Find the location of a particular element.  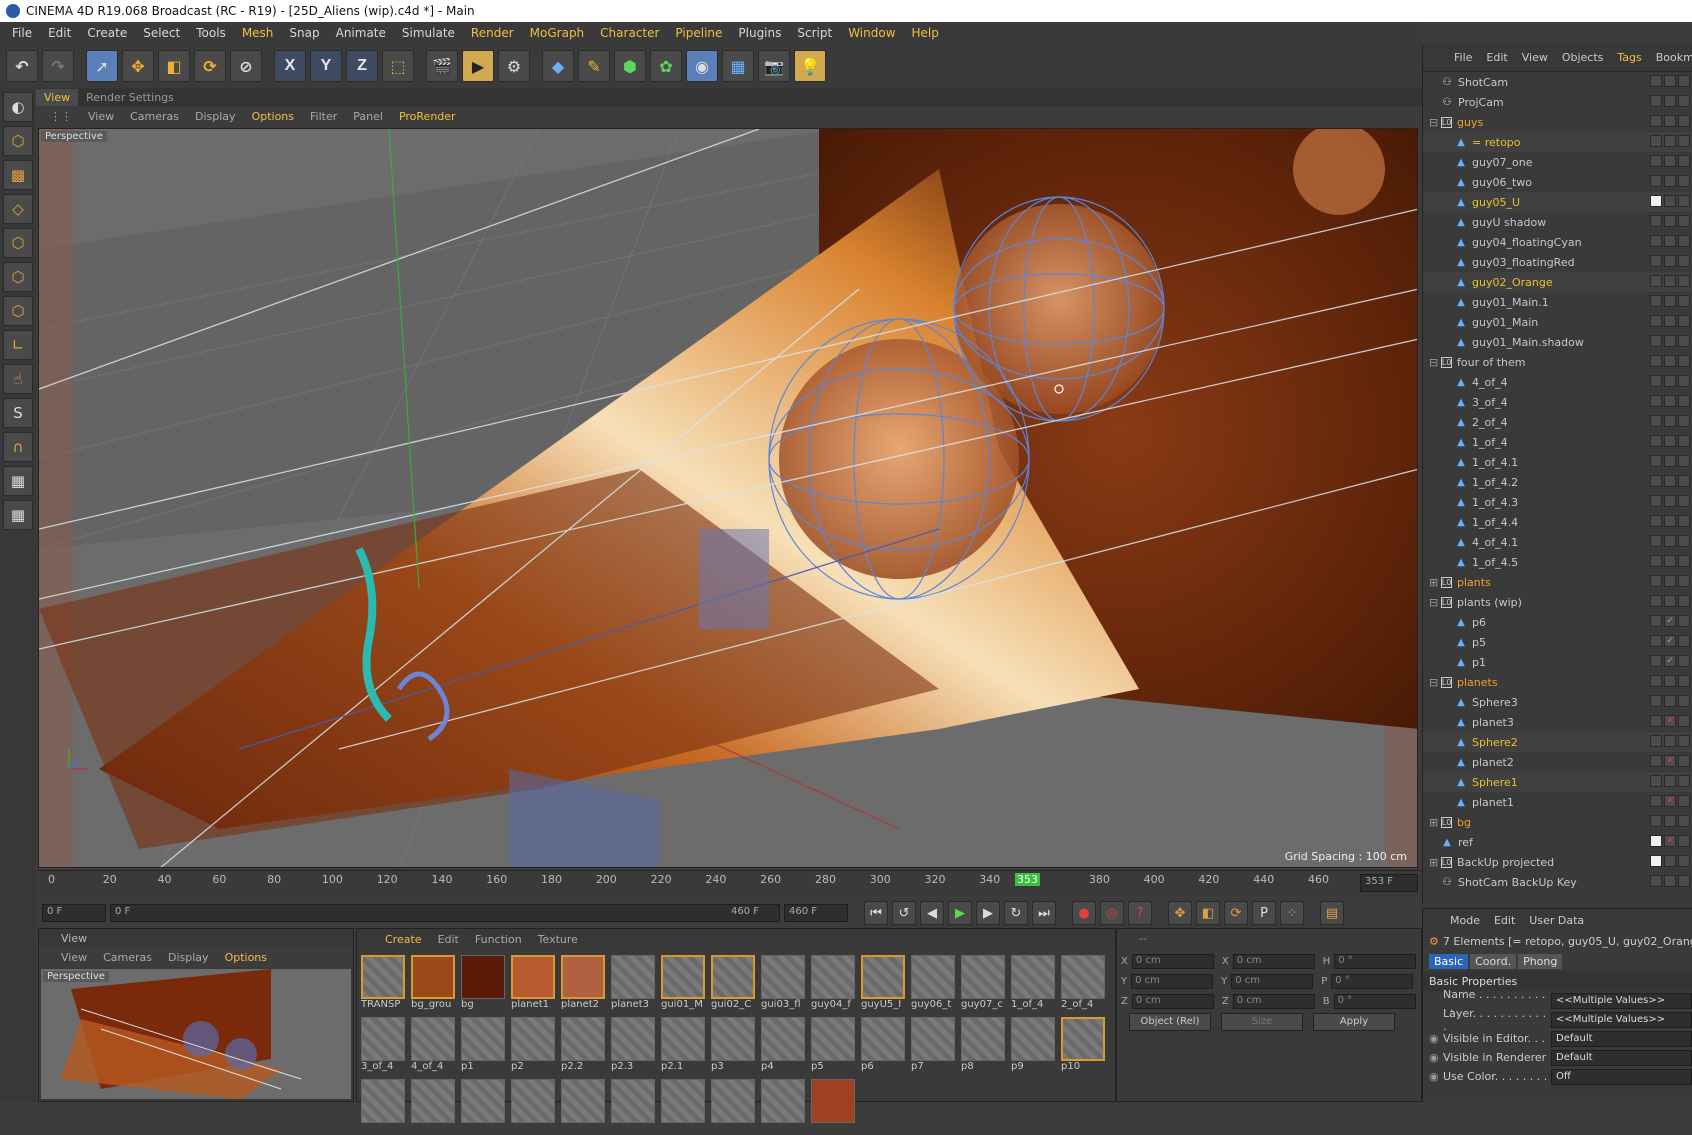

floor-button: ▦ is located at coordinates (738, 66).